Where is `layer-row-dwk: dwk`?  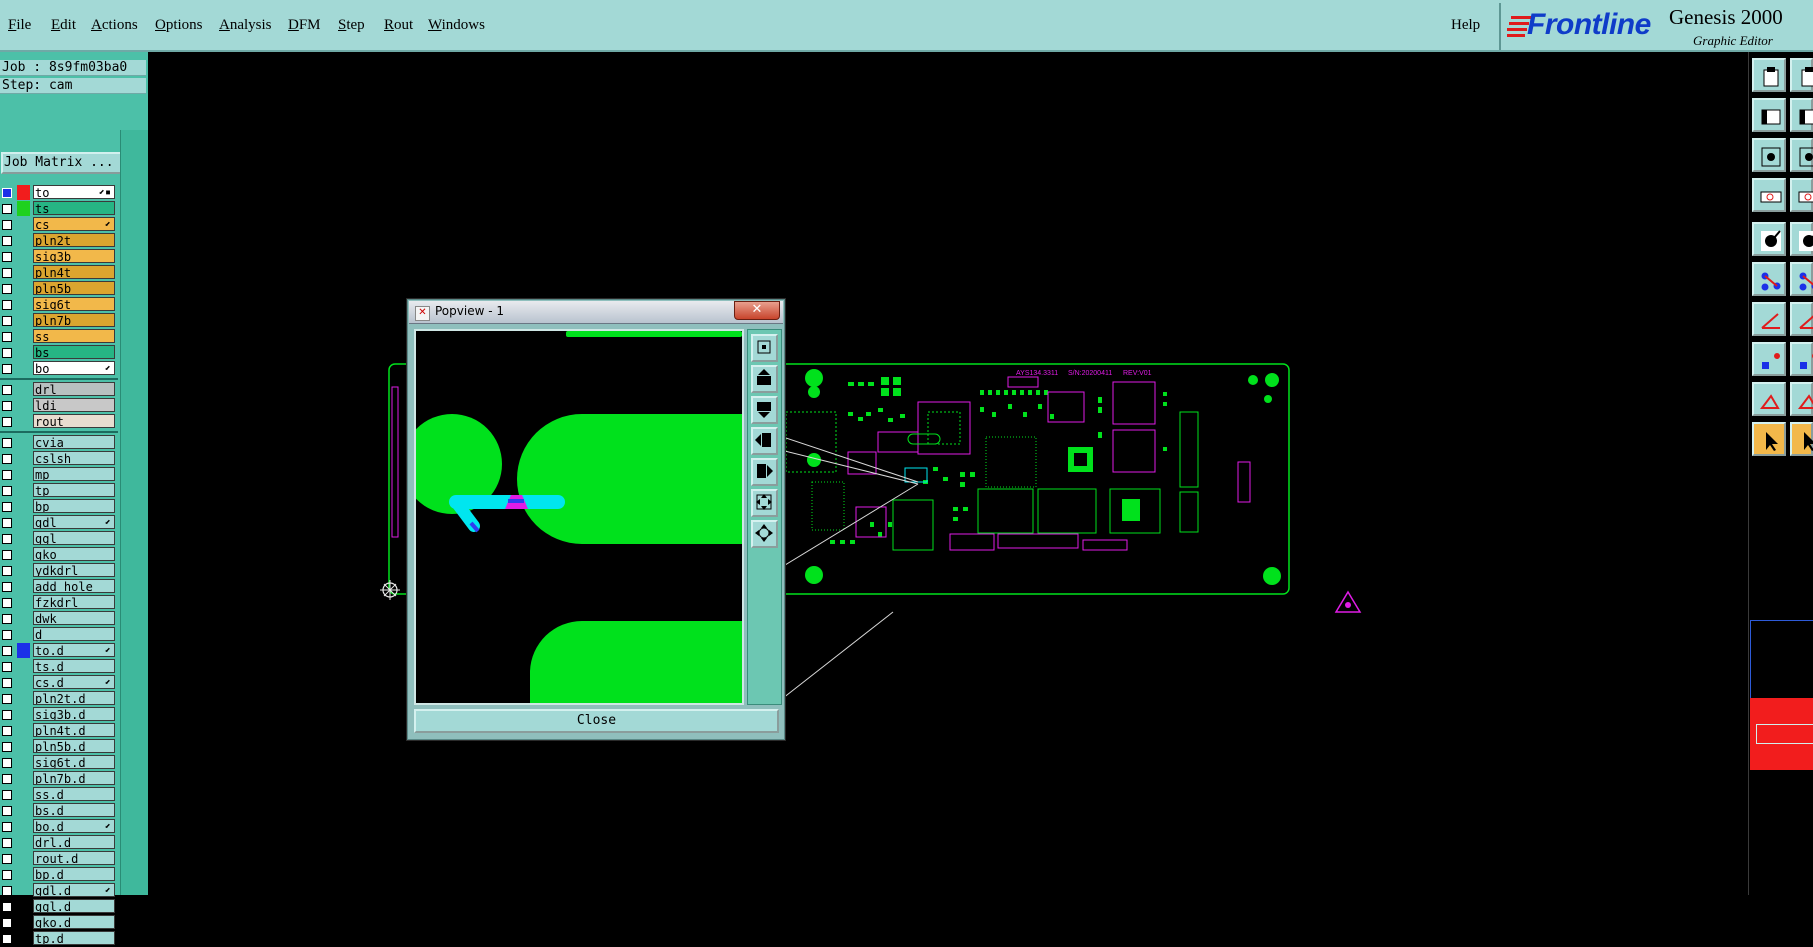 layer-row-dwk: dwk is located at coordinates (59, 619).